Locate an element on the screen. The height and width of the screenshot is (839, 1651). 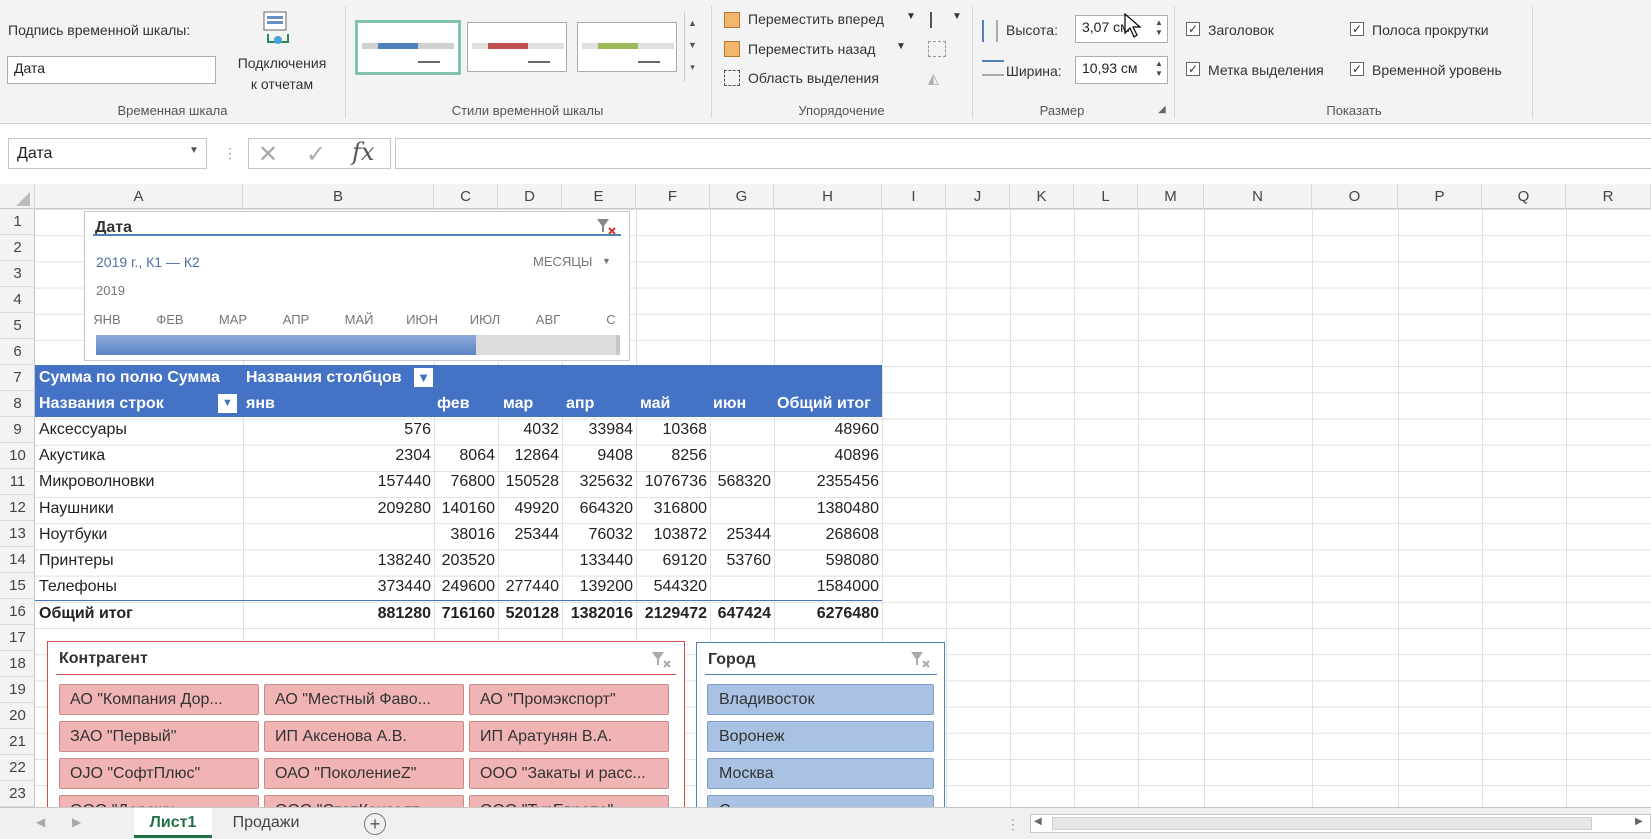
pivot-cell: 76800 is located at coordinates (473, 482).